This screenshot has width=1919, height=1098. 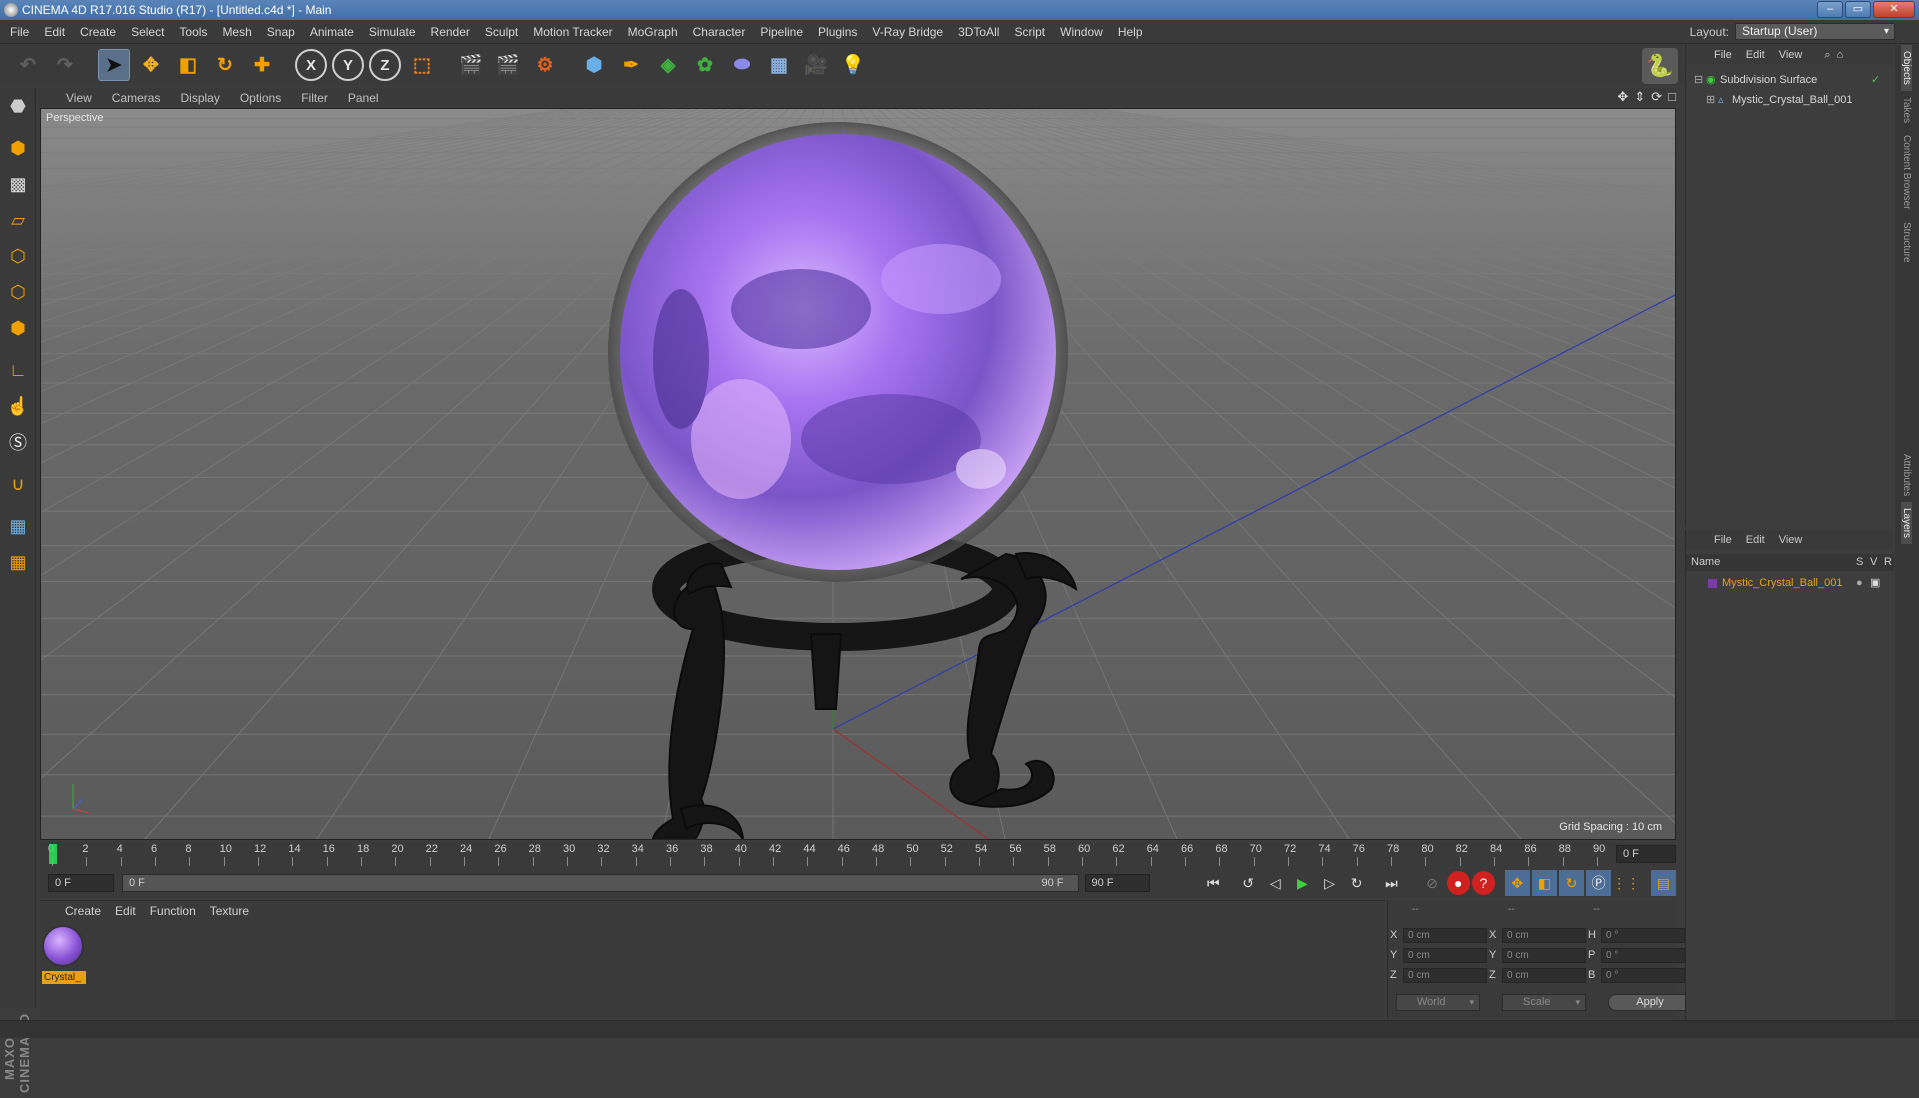 What do you see at coordinates (281, 32) in the screenshot?
I see `menu-snap: Snap` at bounding box center [281, 32].